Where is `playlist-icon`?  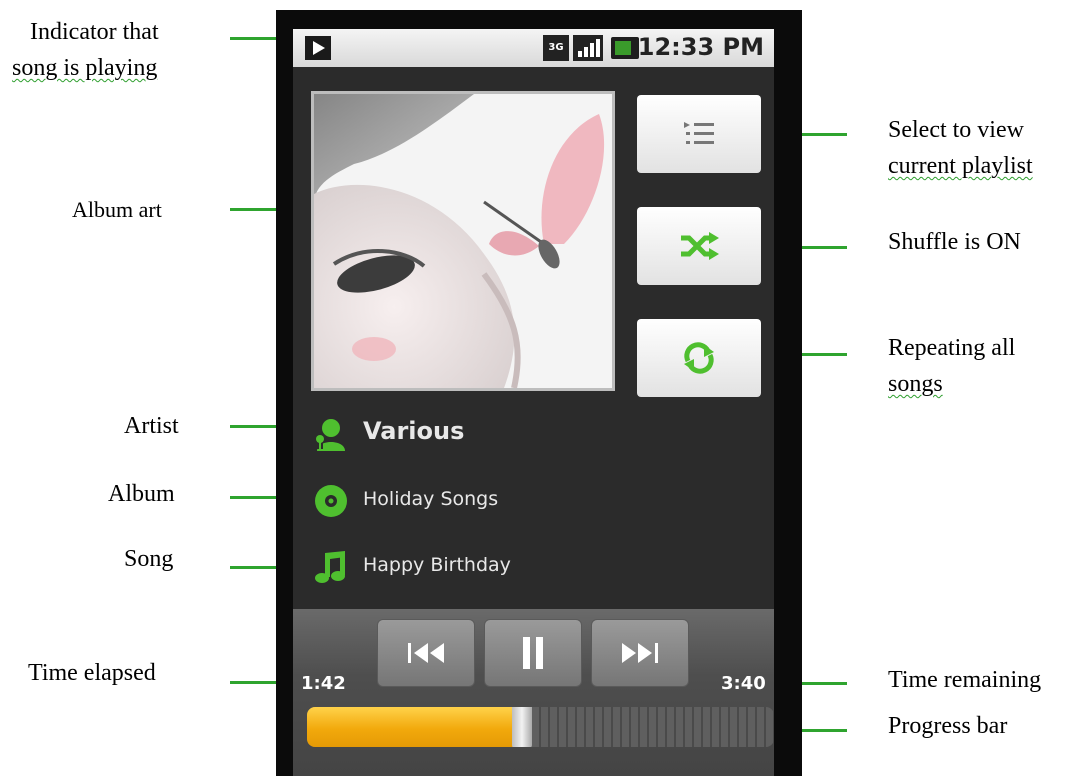 playlist-icon is located at coordinates (699, 133).